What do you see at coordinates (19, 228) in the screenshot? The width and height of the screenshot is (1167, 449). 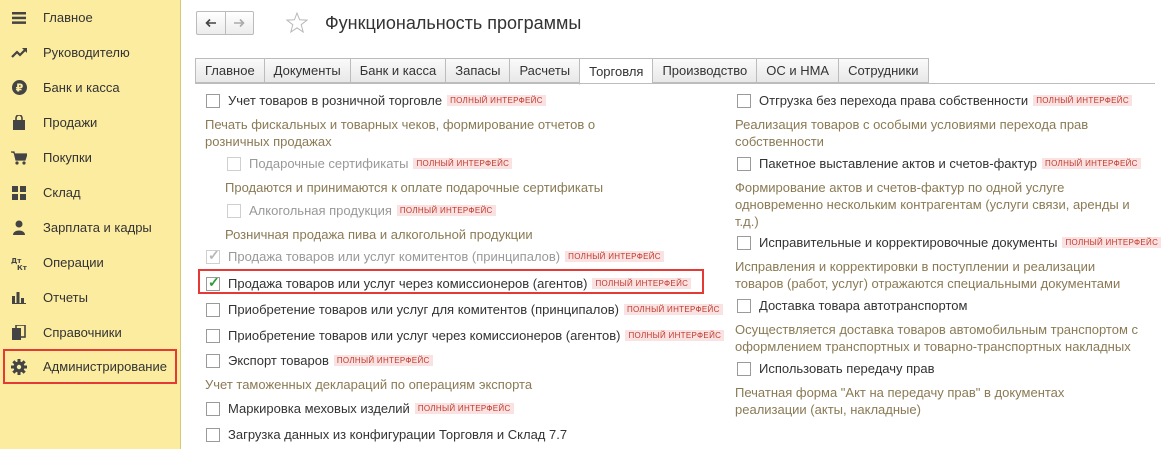 I see `person-icon` at bounding box center [19, 228].